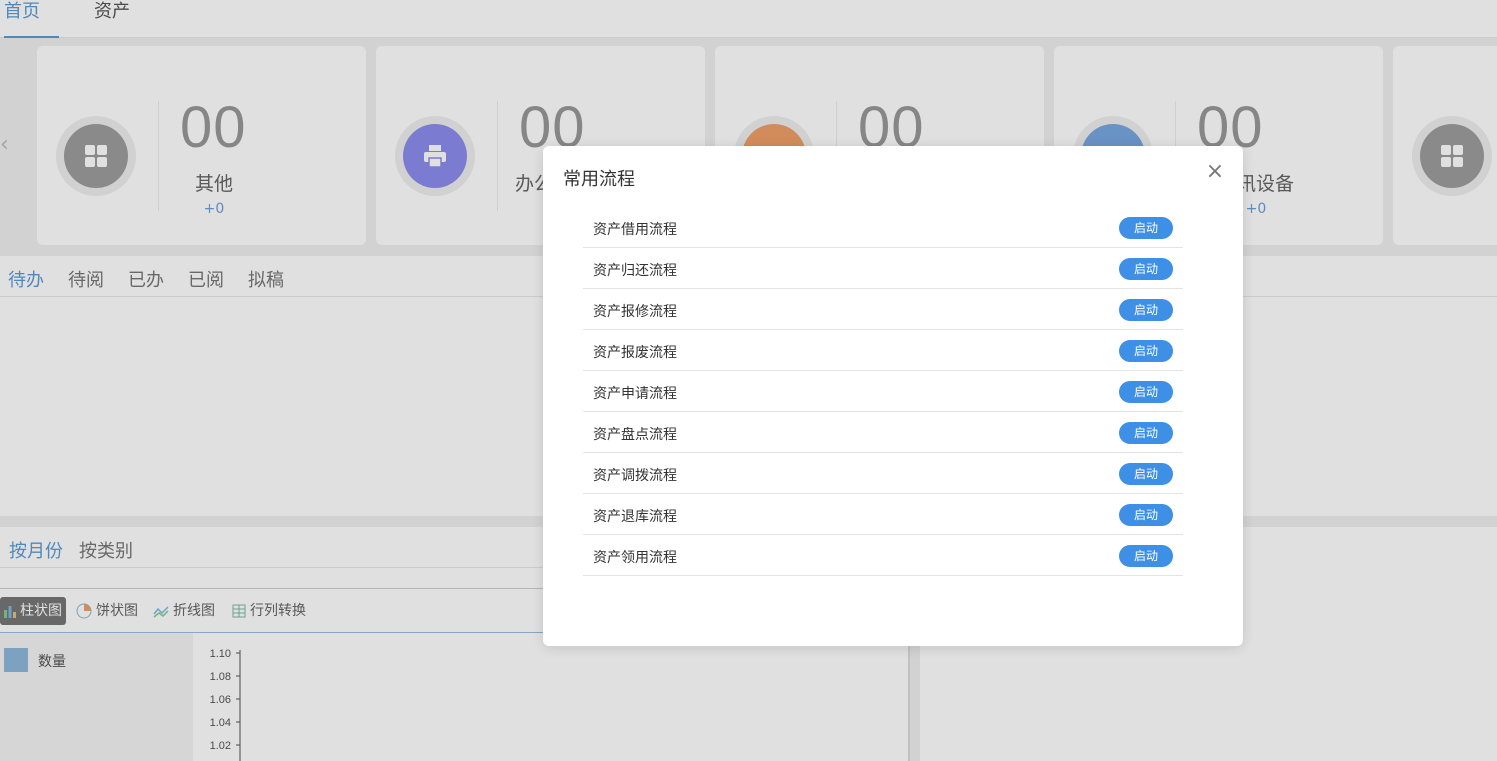 The height and width of the screenshot is (761, 1497). What do you see at coordinates (635, 558) in the screenshot?
I see `flow-name: 资产领用流程` at bounding box center [635, 558].